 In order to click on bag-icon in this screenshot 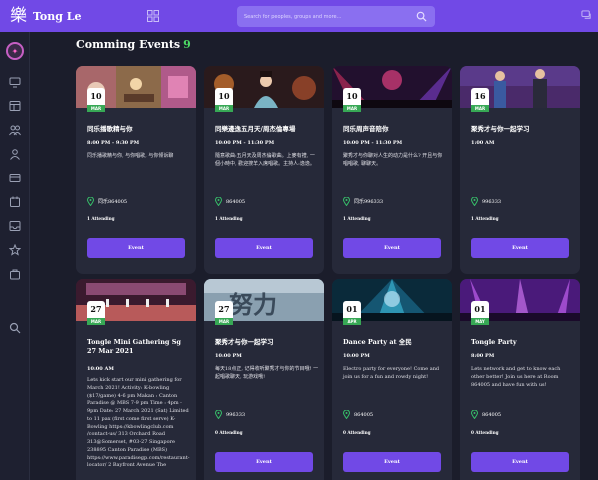, I will do `click(15, 274)`.